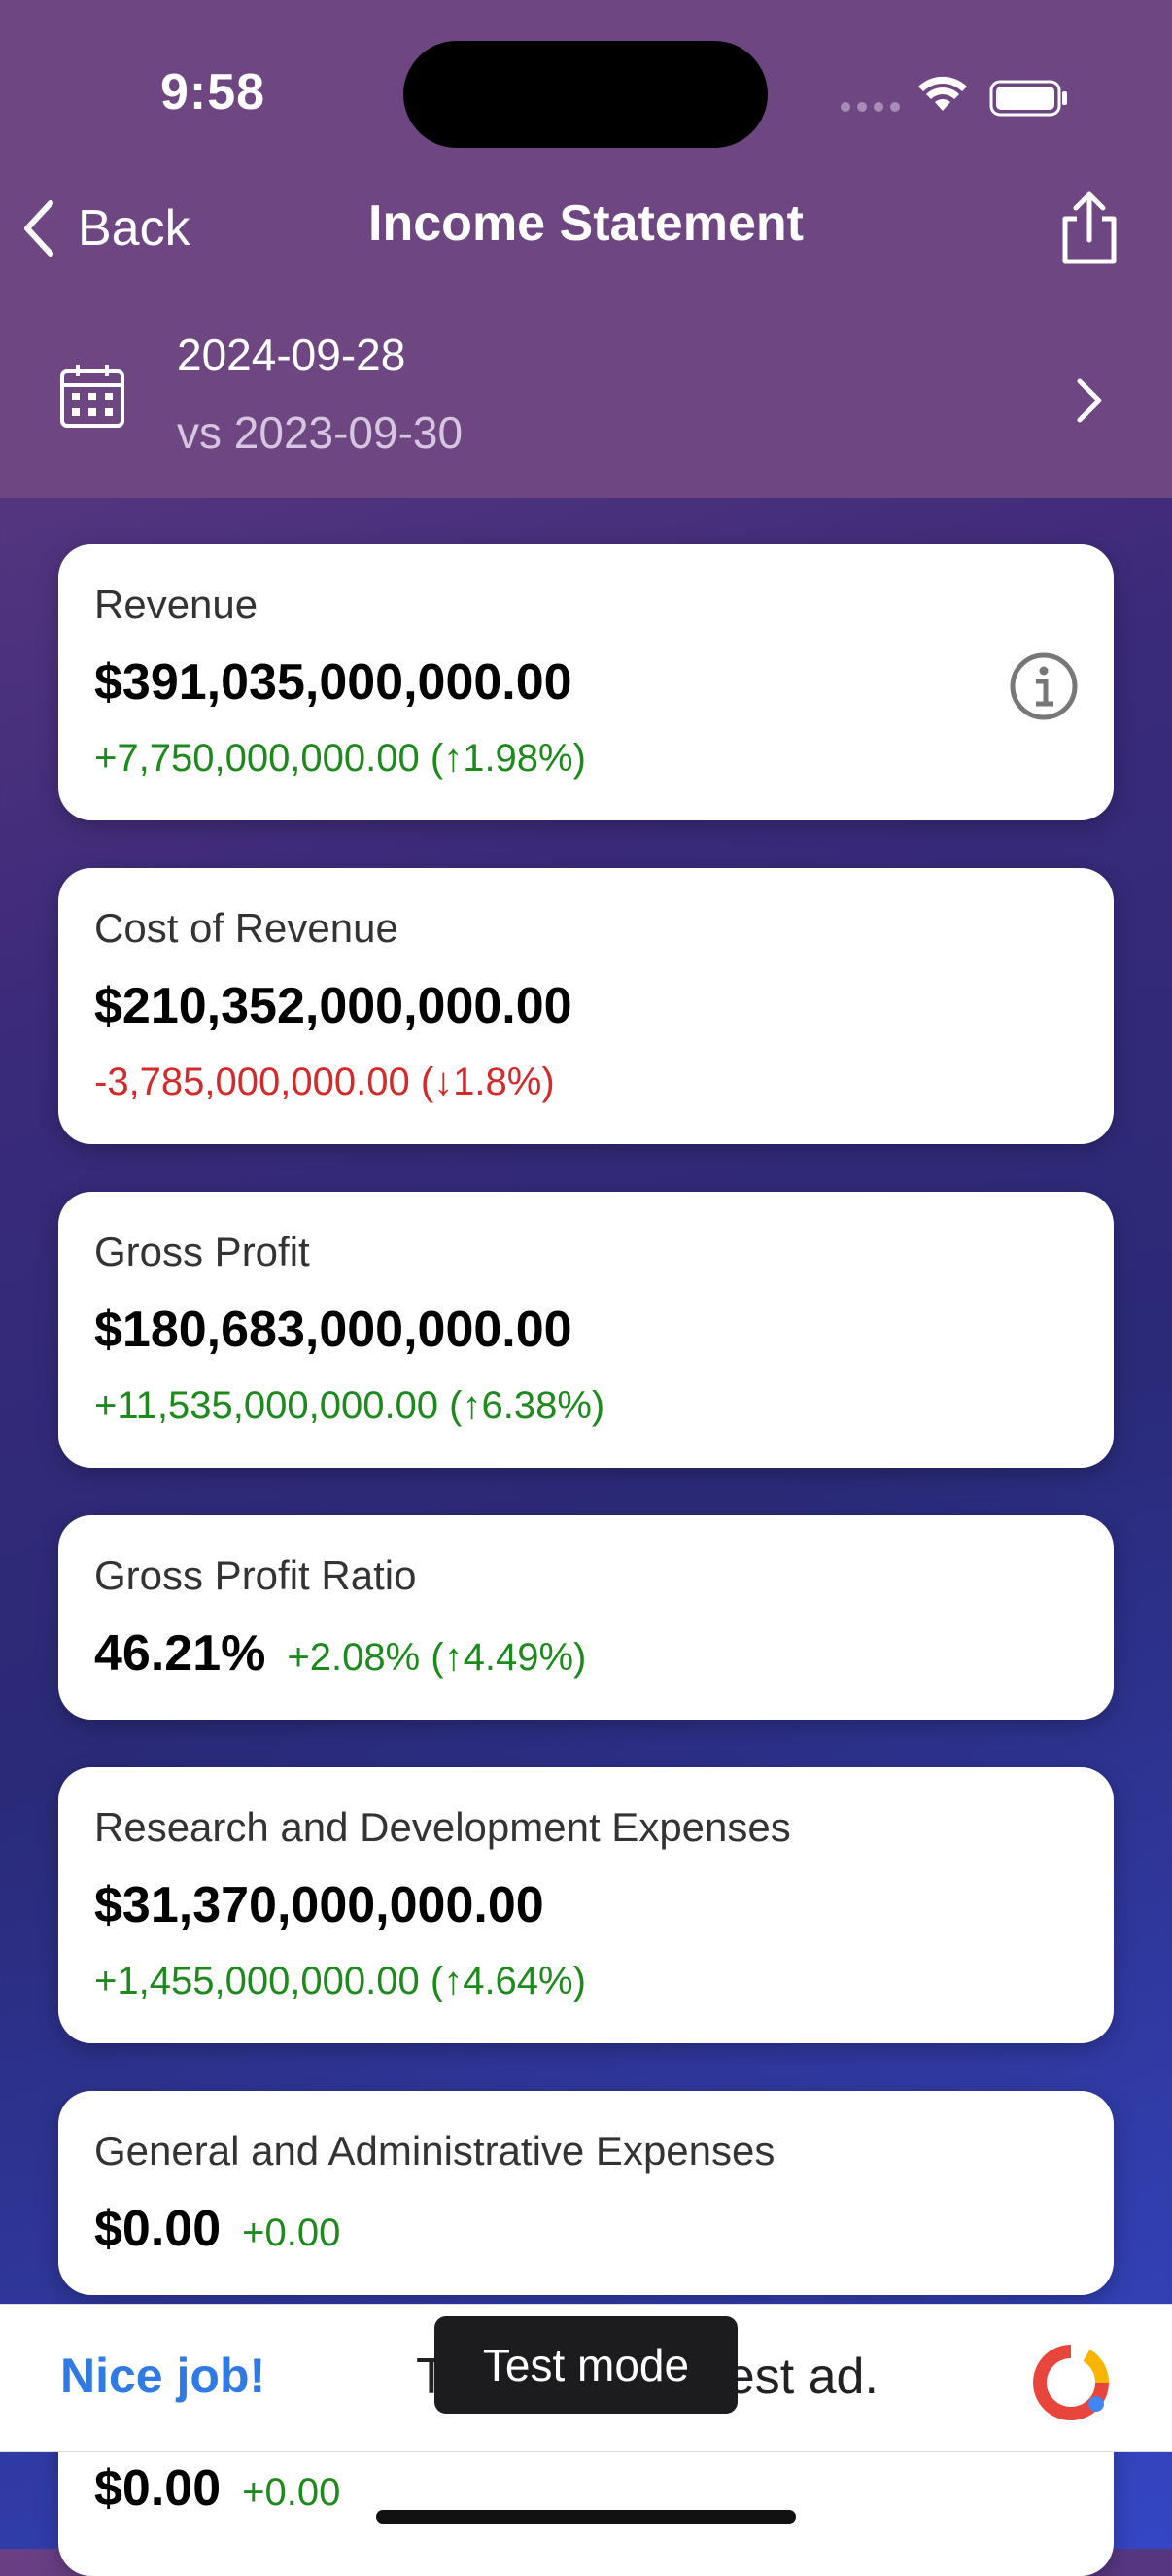  Describe the element at coordinates (213, 92) in the screenshot. I see `status-time: 9:58` at that location.